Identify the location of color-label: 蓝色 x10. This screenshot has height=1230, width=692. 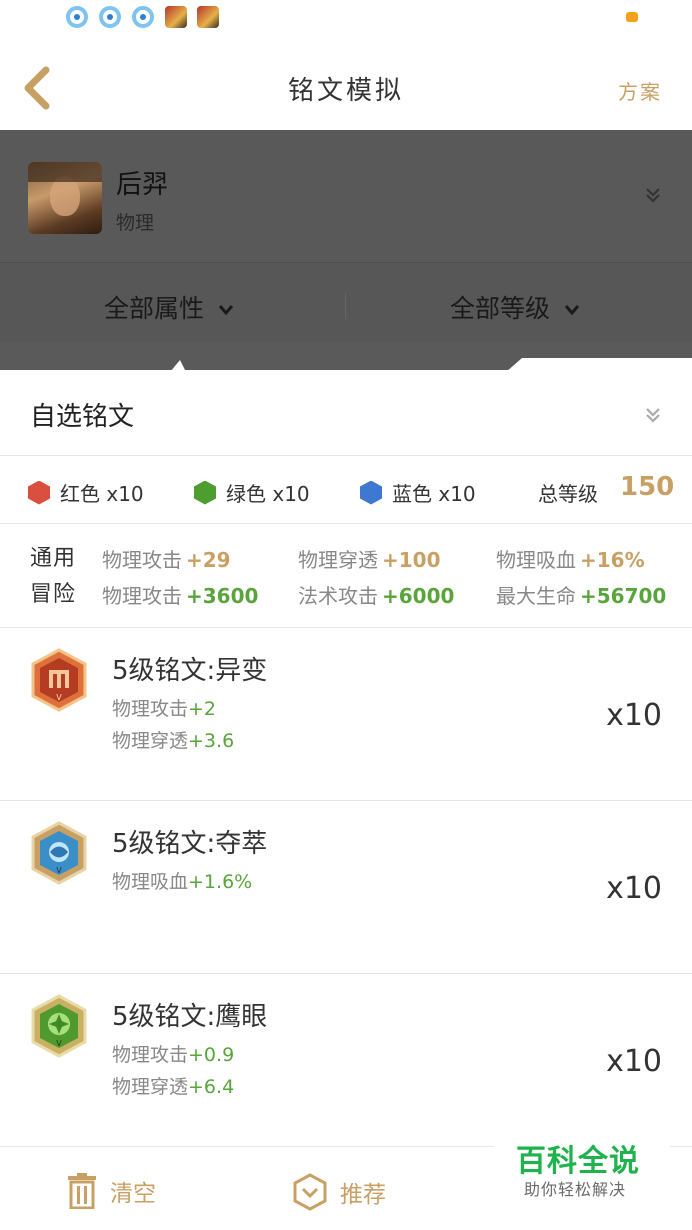
(434, 494).